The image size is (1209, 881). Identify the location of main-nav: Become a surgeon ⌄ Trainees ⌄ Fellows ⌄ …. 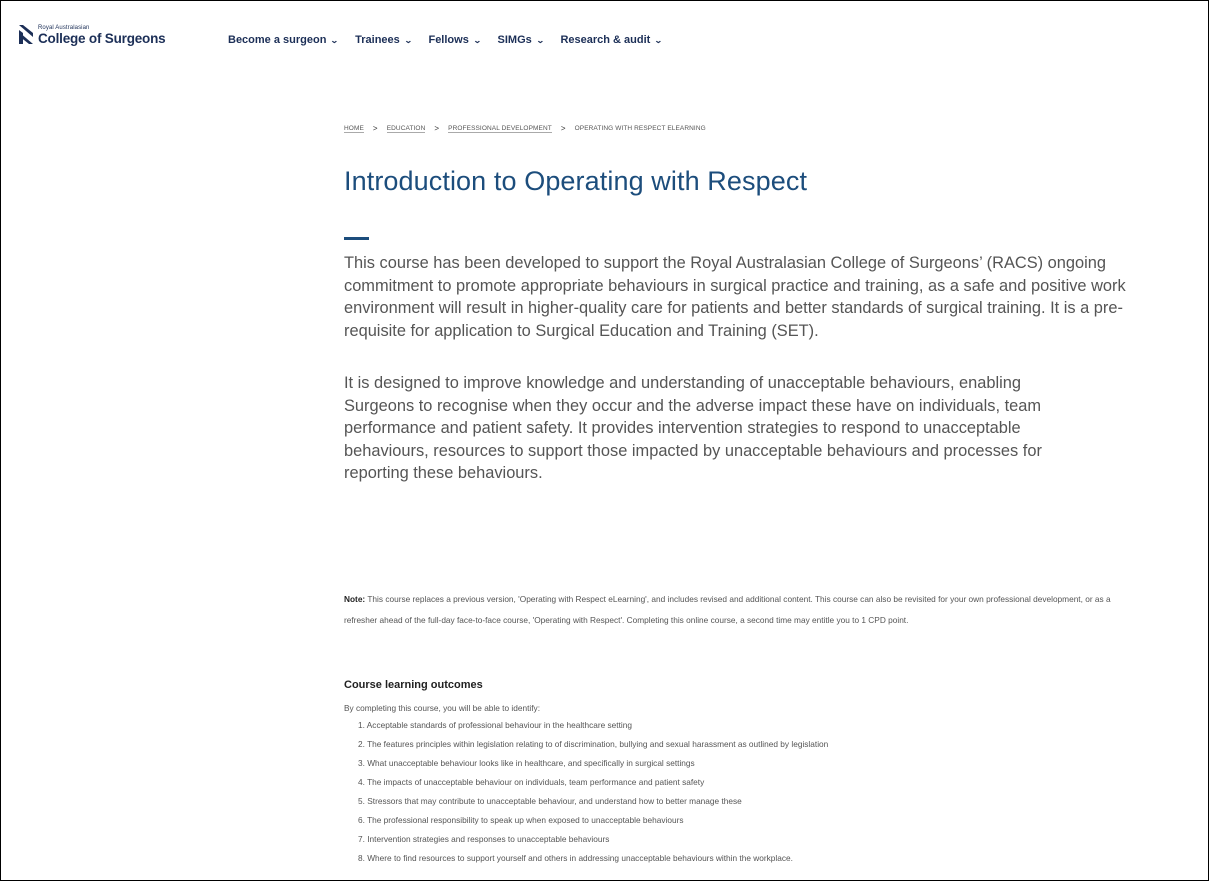
(453, 40).